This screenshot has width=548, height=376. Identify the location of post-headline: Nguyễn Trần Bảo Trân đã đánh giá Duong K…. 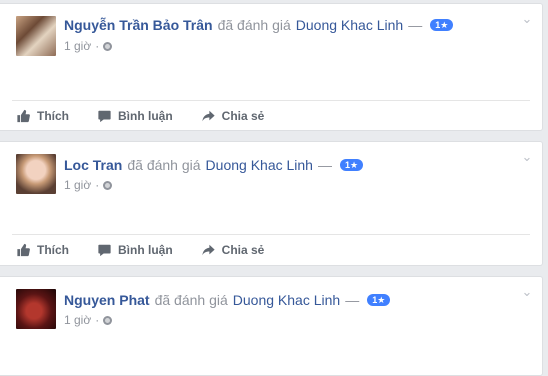
(259, 25).